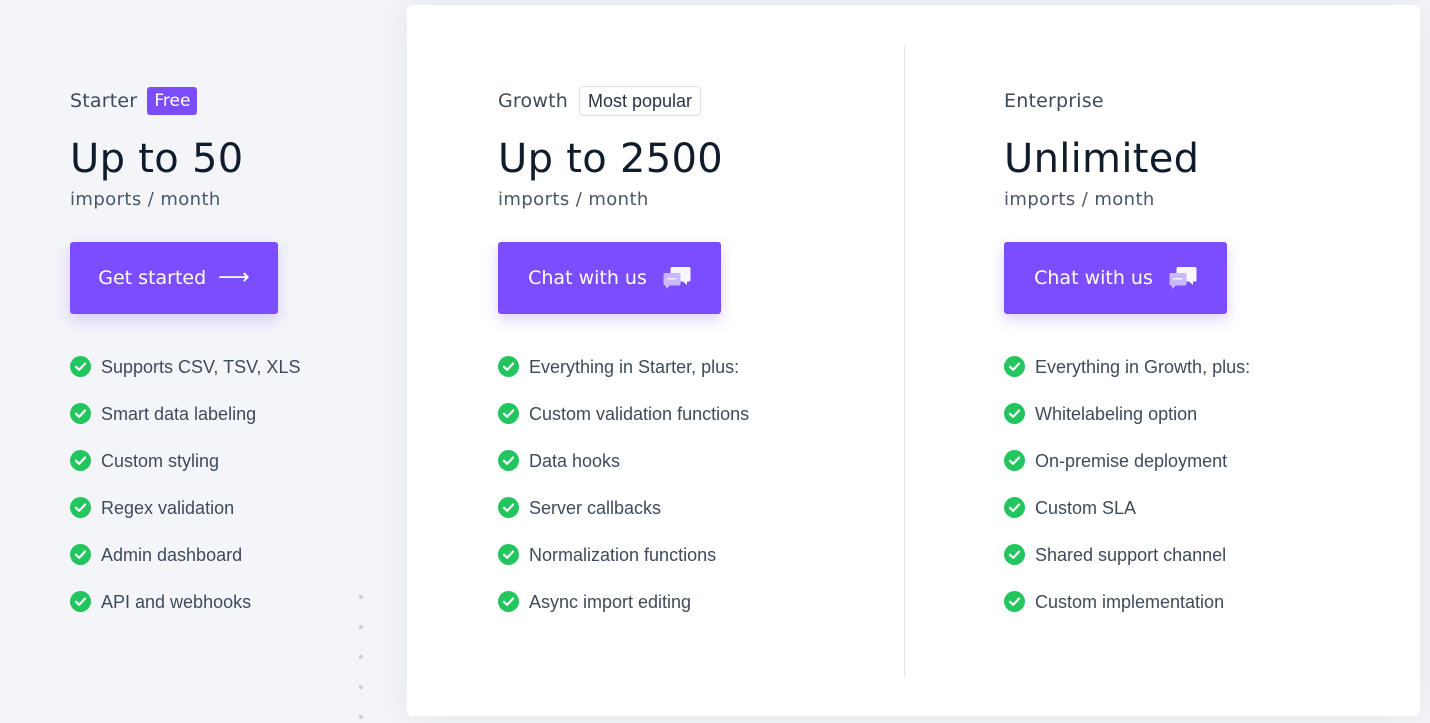  I want to click on feature-item: Normalization functions, so click(623, 566).